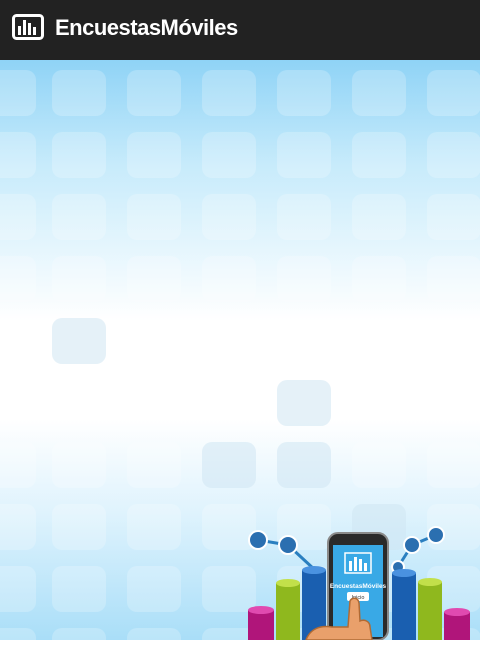  Describe the element at coordinates (28, 27) in the screenshot. I see `bar-chart-icon` at that location.